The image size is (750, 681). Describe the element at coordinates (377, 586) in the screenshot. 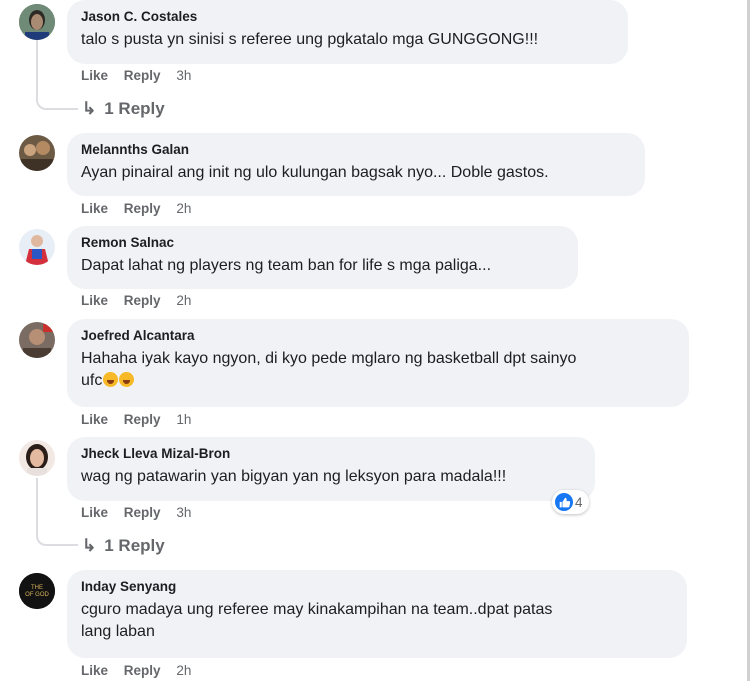

I see `comment-author: Inday Senyang` at that location.